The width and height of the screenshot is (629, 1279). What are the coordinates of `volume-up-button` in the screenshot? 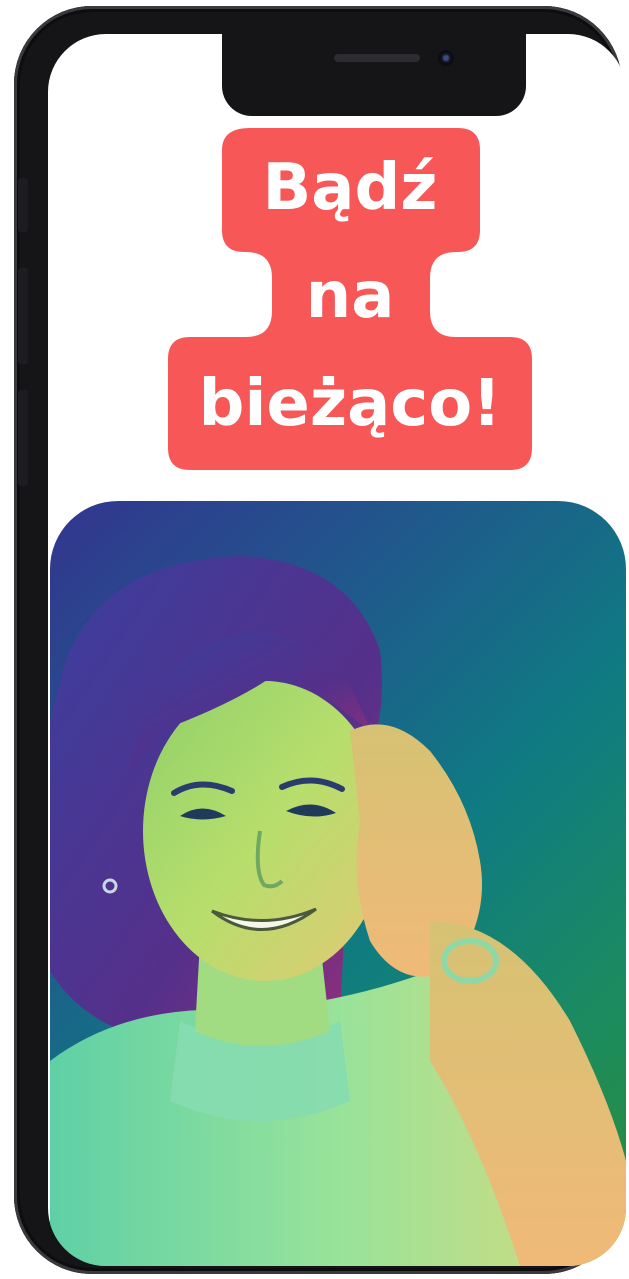 It's located at (23, 316).